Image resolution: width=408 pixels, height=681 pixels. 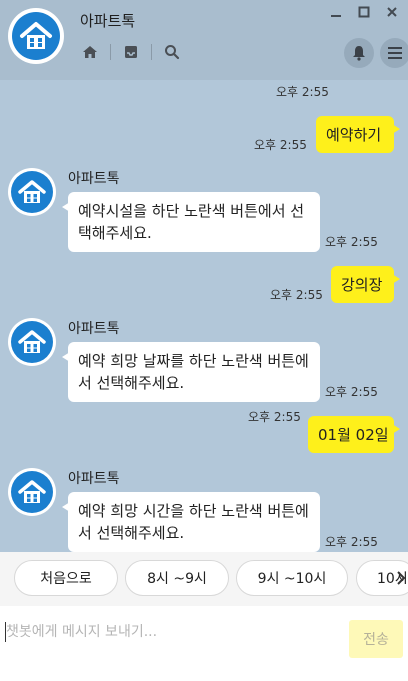 I want to click on window-controls, so click(x=364, y=12).